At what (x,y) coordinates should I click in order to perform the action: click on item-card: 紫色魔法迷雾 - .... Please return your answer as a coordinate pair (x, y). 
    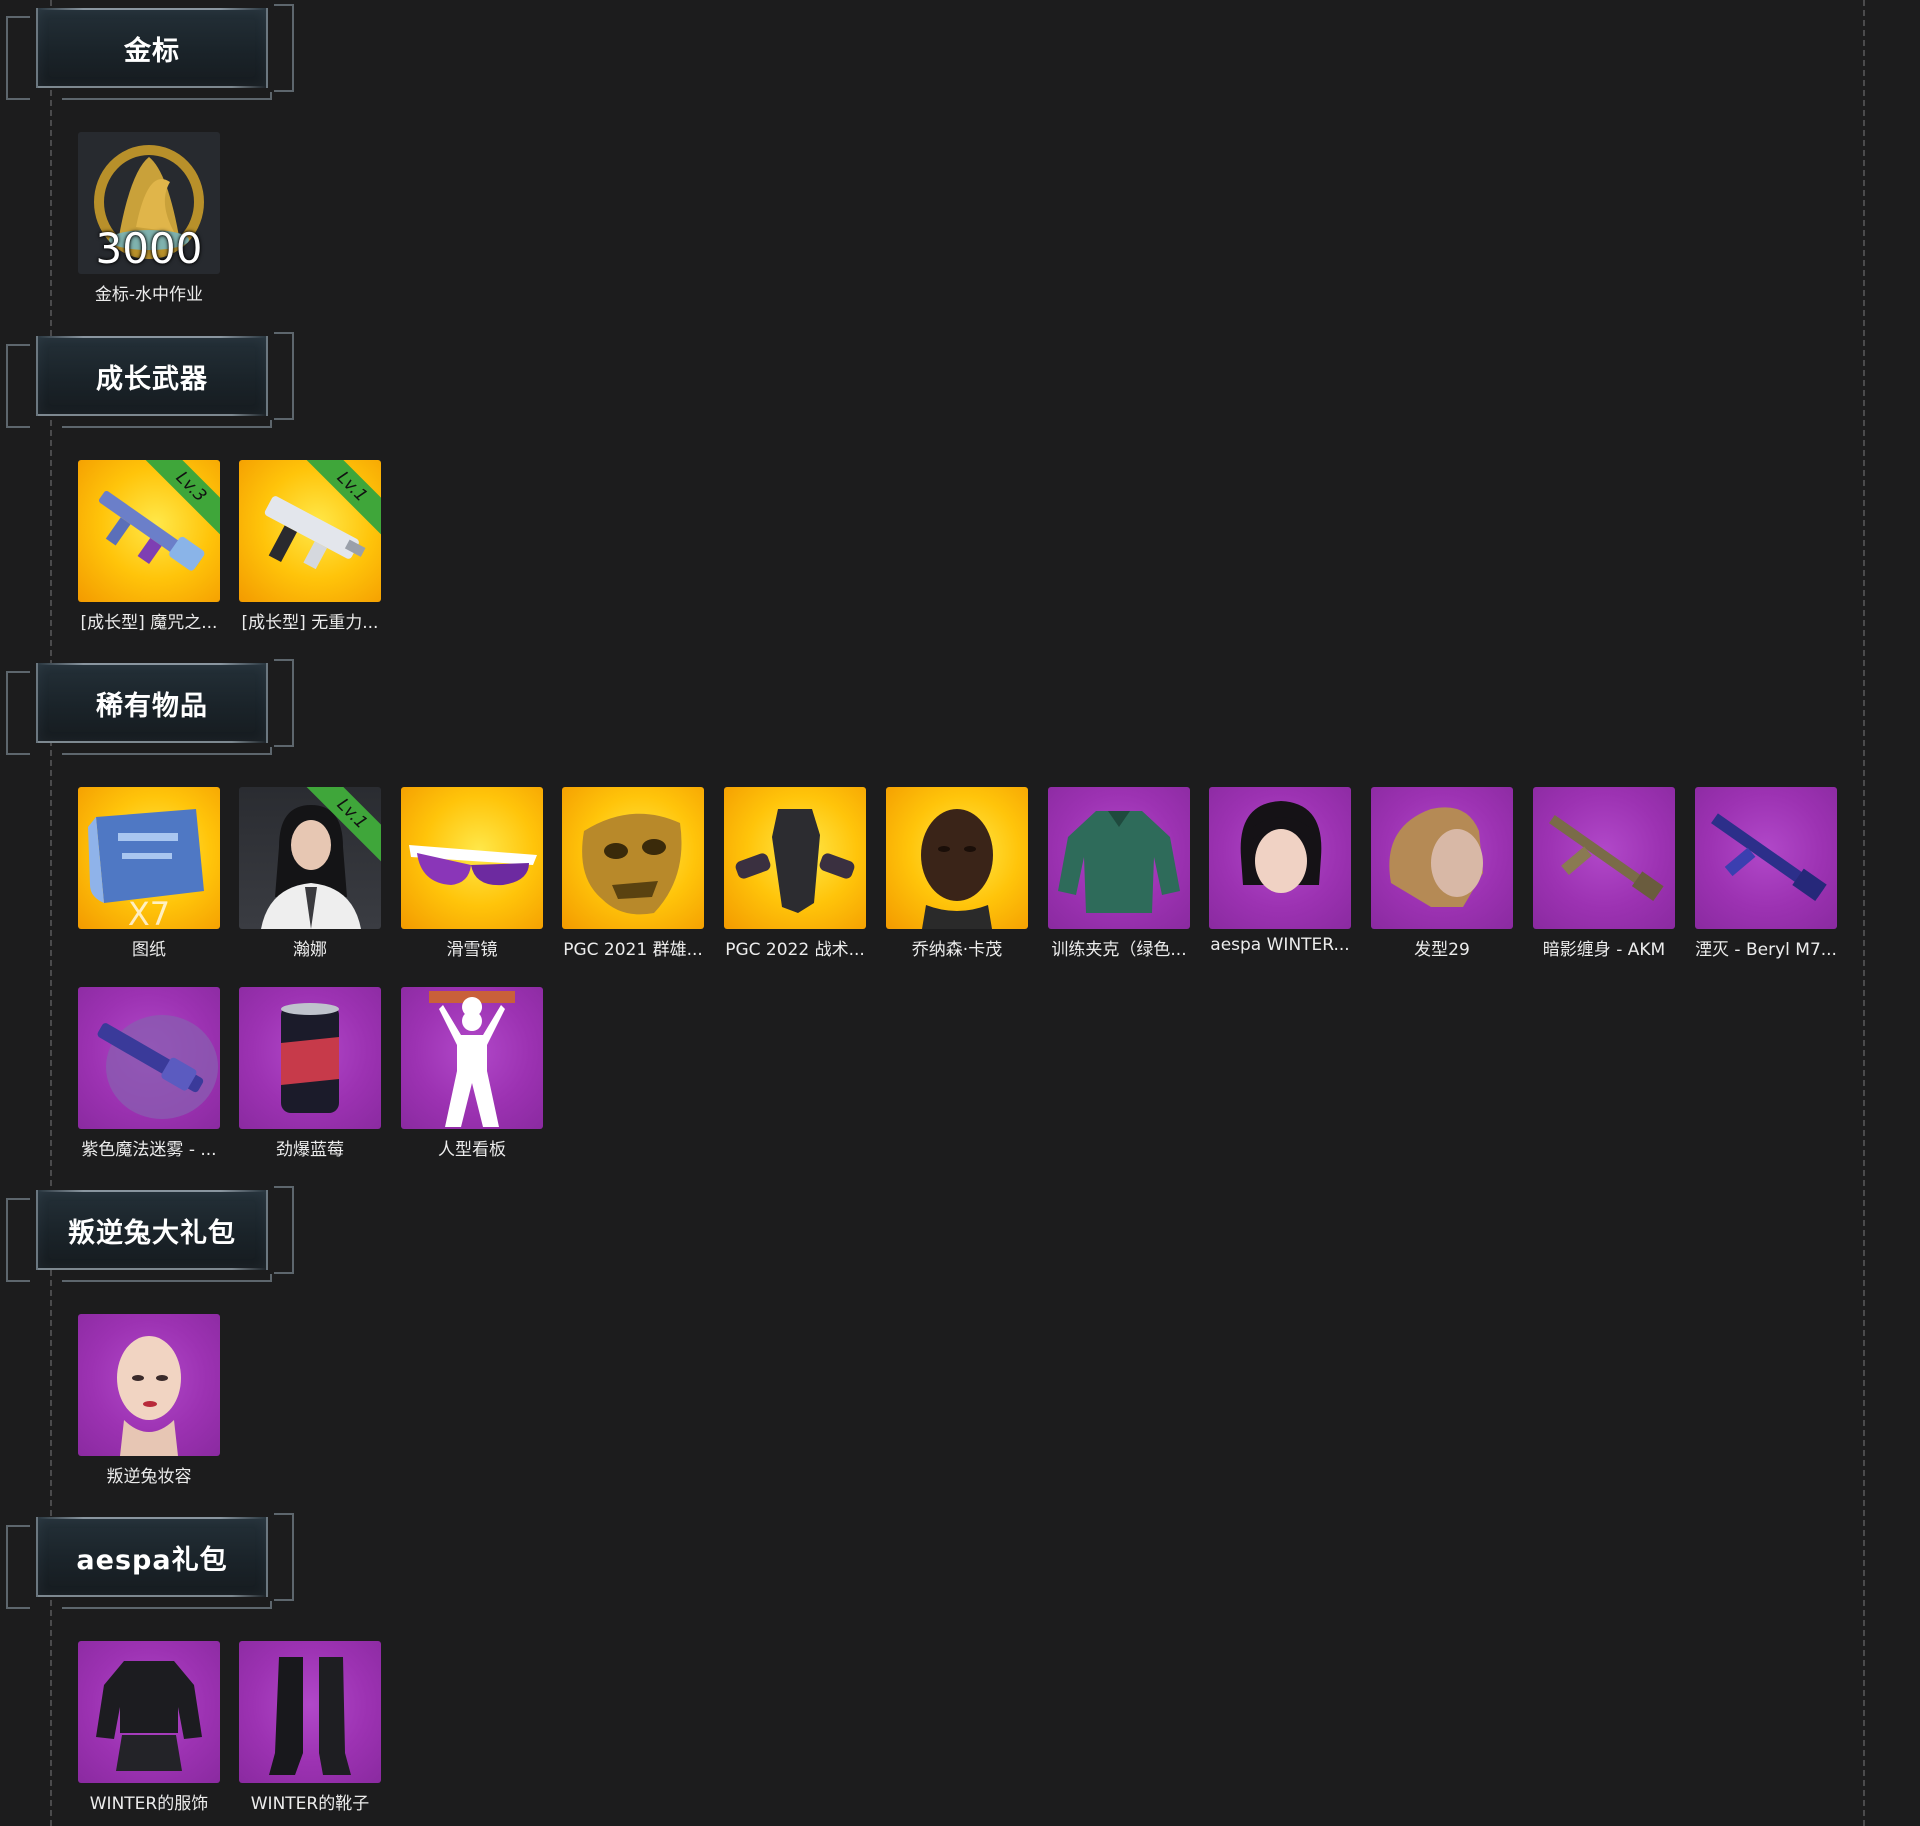
    Looking at the image, I should click on (149, 1073).